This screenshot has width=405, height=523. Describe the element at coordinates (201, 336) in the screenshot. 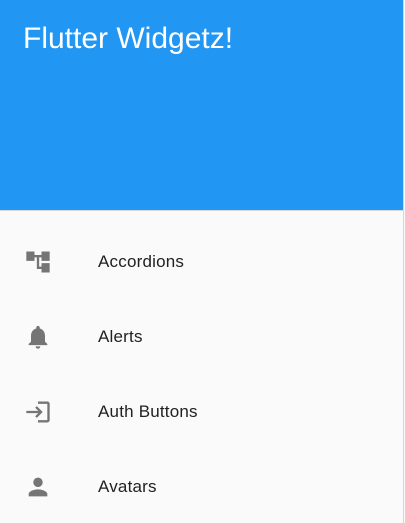

I see `menu-item-alerts: Alerts` at that location.